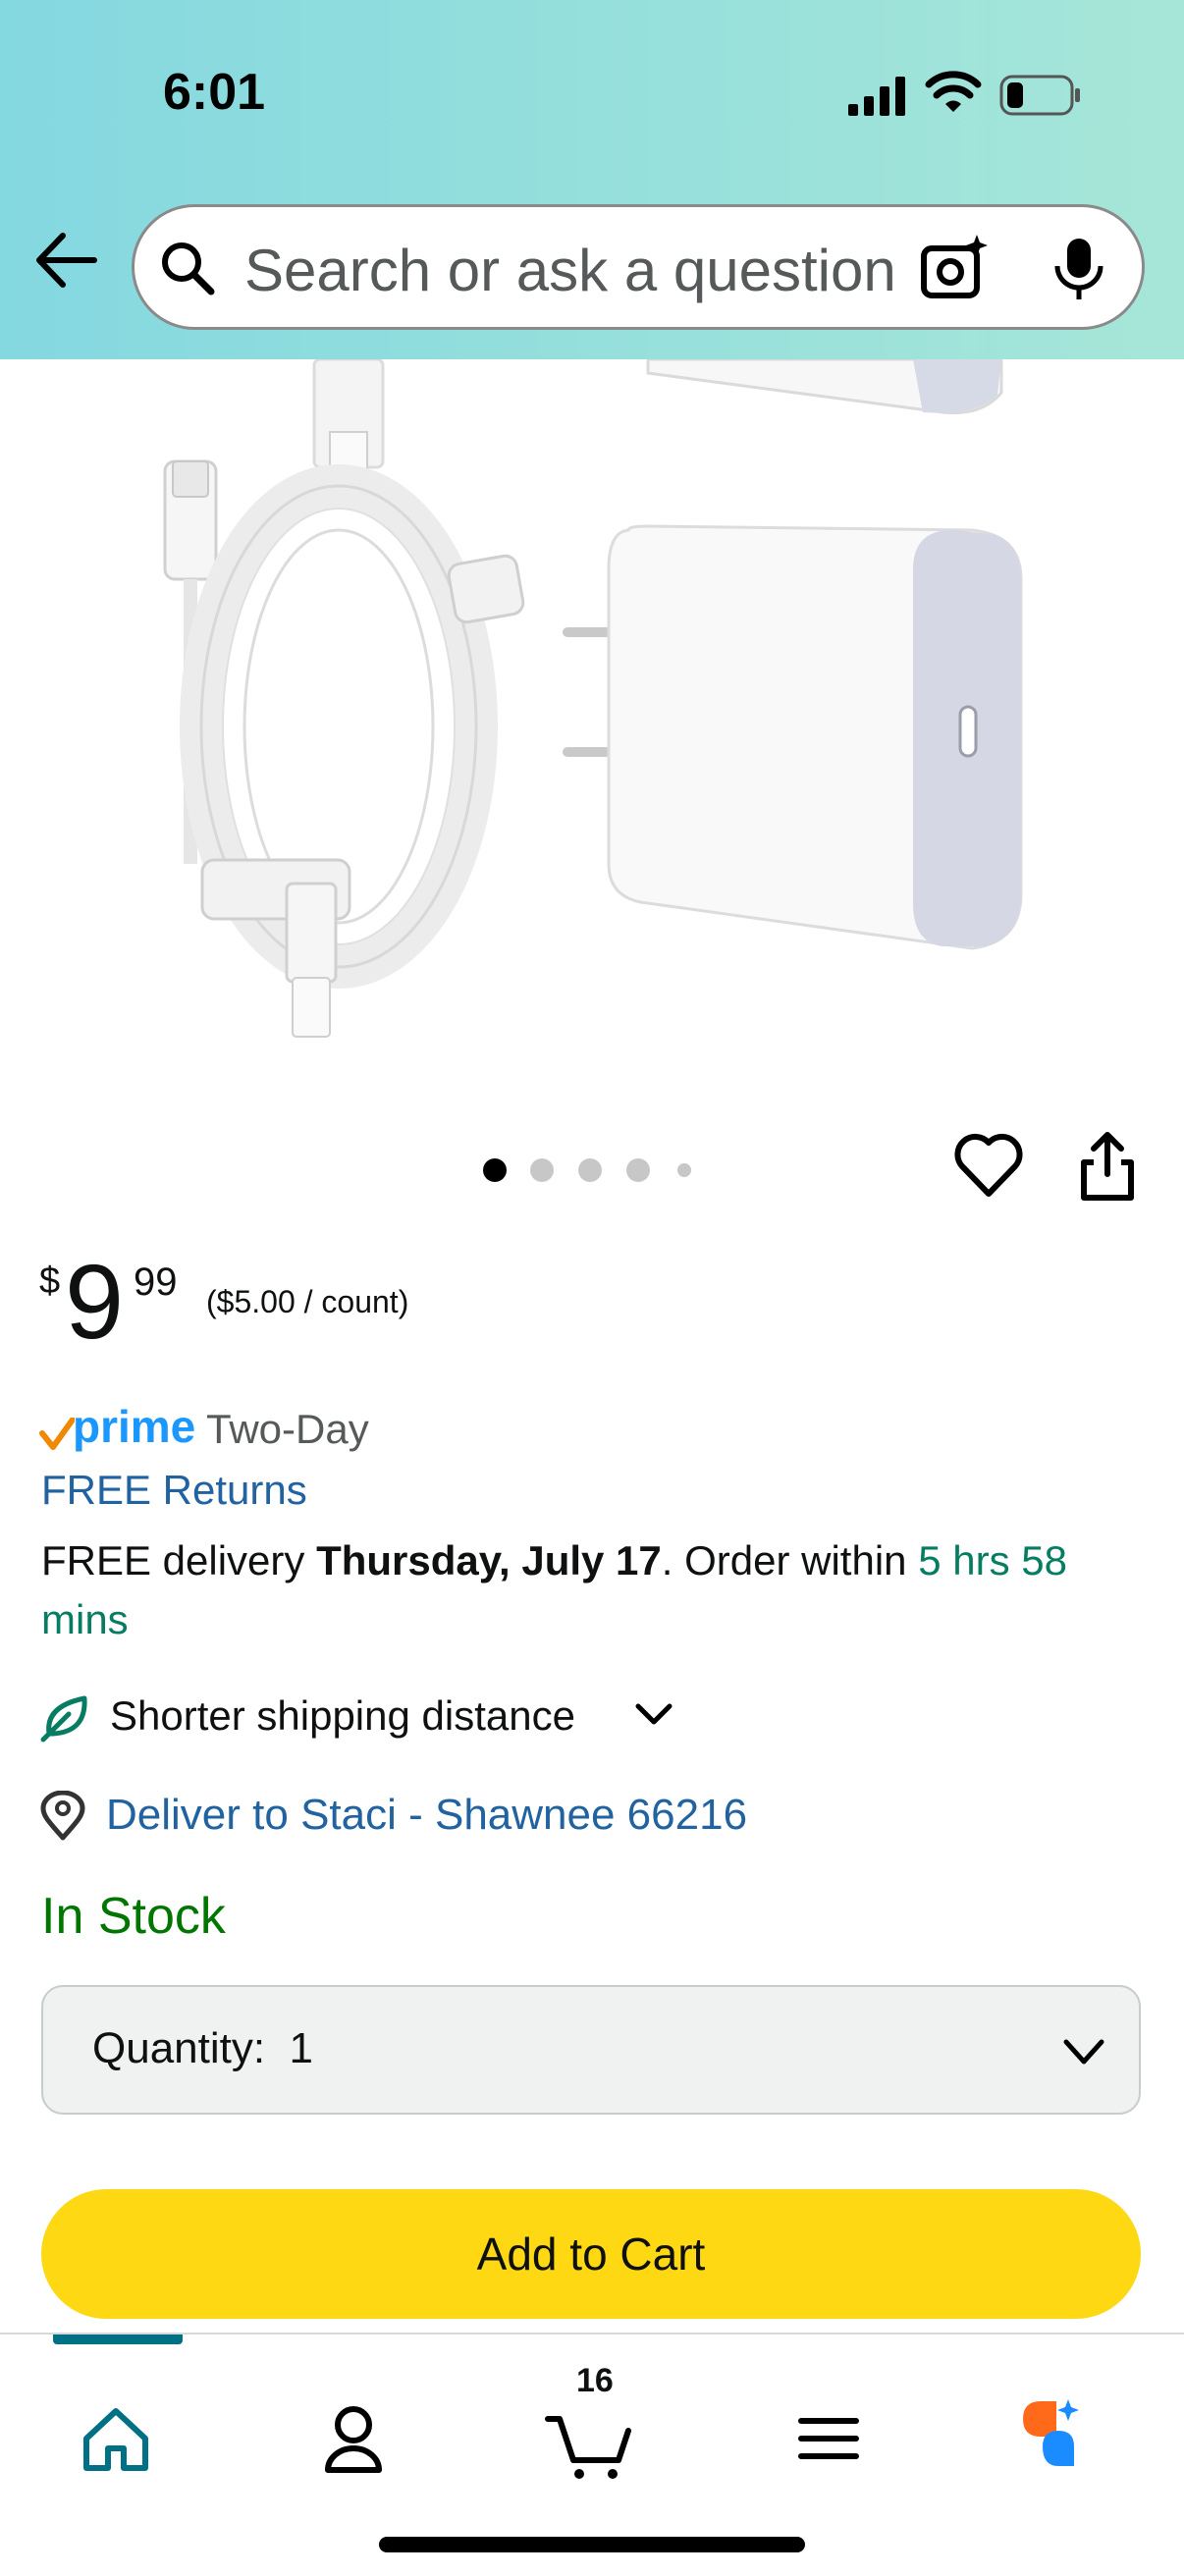 Image resolution: width=1184 pixels, height=2576 pixels. What do you see at coordinates (591, 2254) in the screenshot?
I see `add-to-cart-button: Add to Cart` at bounding box center [591, 2254].